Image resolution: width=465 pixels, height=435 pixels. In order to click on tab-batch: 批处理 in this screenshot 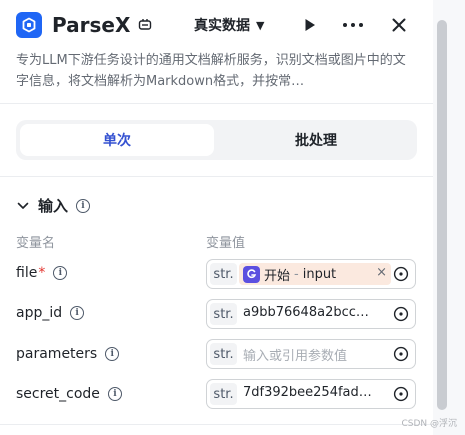, I will do `click(316, 140)`.